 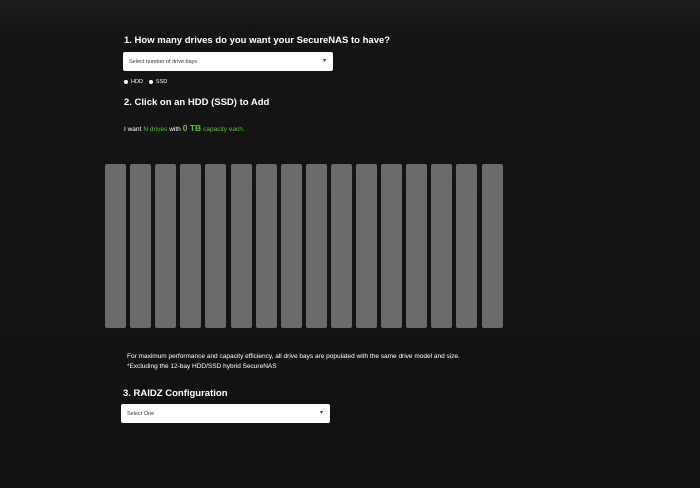 What do you see at coordinates (175, 393) in the screenshot?
I see `step3-heading: 3. RAIDZ Configuration` at bounding box center [175, 393].